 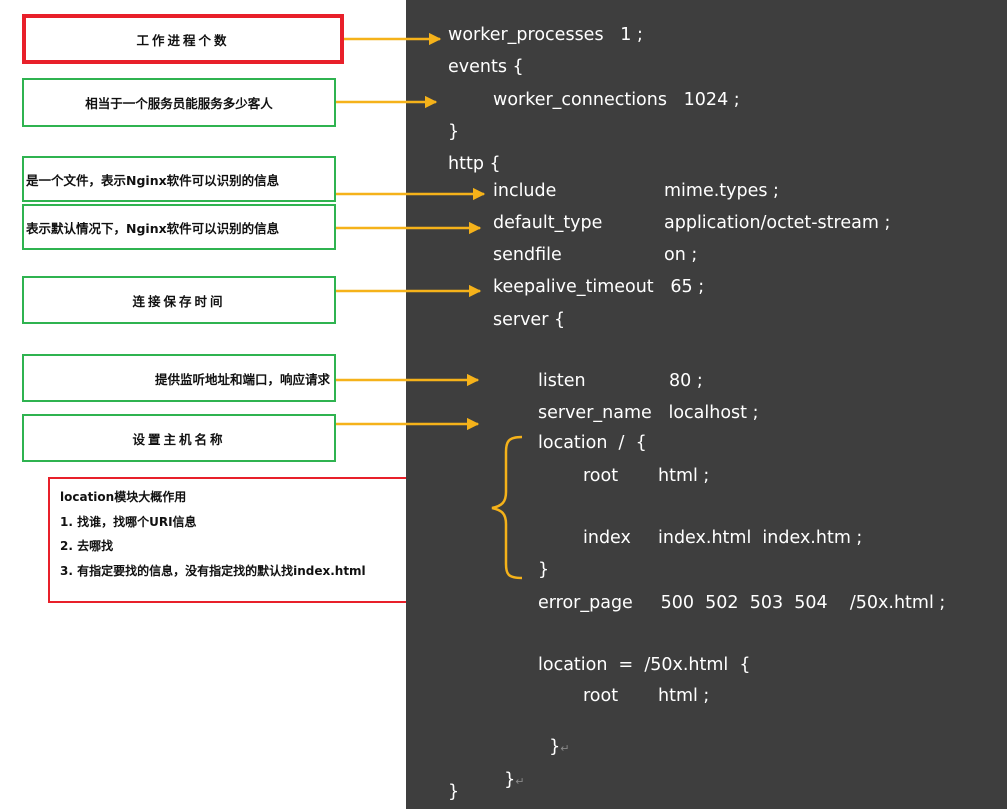 What do you see at coordinates (507, 507) in the screenshot?
I see `location-brace-icon` at bounding box center [507, 507].